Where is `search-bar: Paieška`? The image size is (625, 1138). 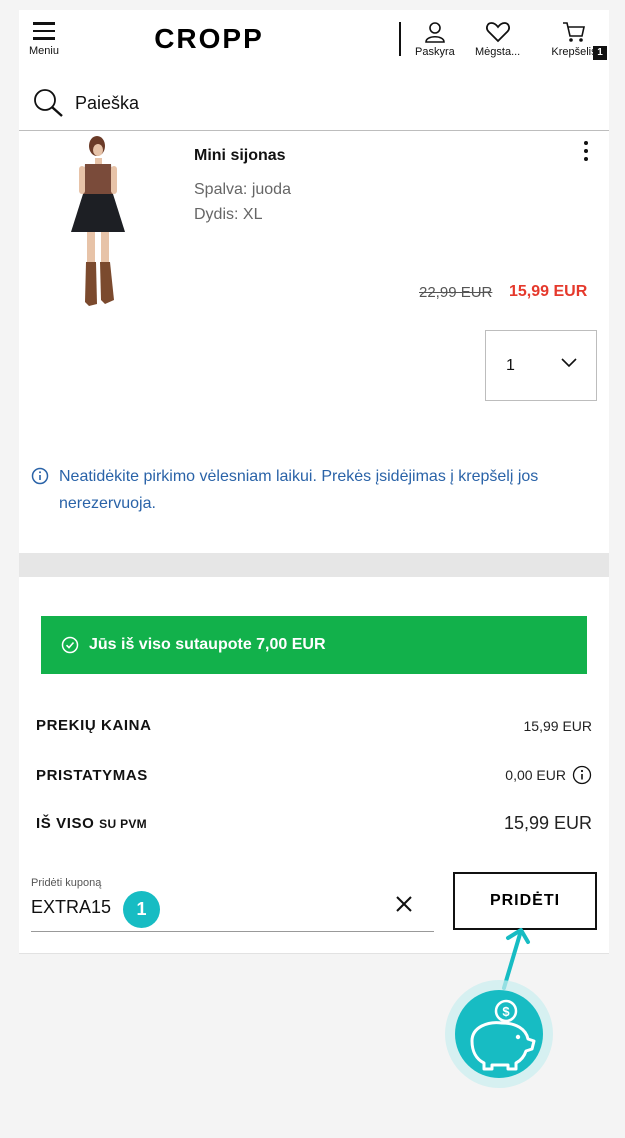
search-bar: Paieška is located at coordinates (86, 103).